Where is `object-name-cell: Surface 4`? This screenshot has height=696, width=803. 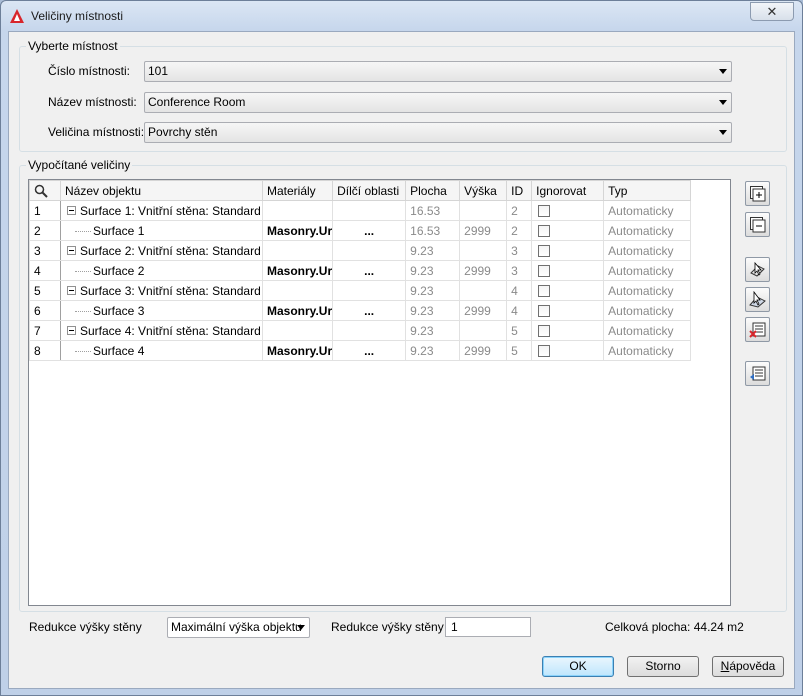 object-name-cell: Surface 4 is located at coordinates (161, 350).